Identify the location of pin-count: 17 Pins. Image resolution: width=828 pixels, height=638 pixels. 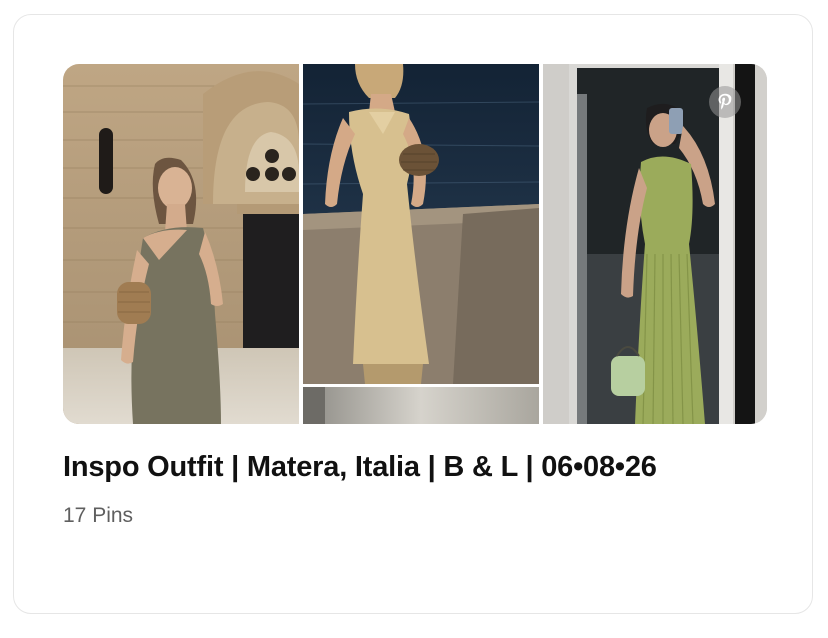
(98, 515).